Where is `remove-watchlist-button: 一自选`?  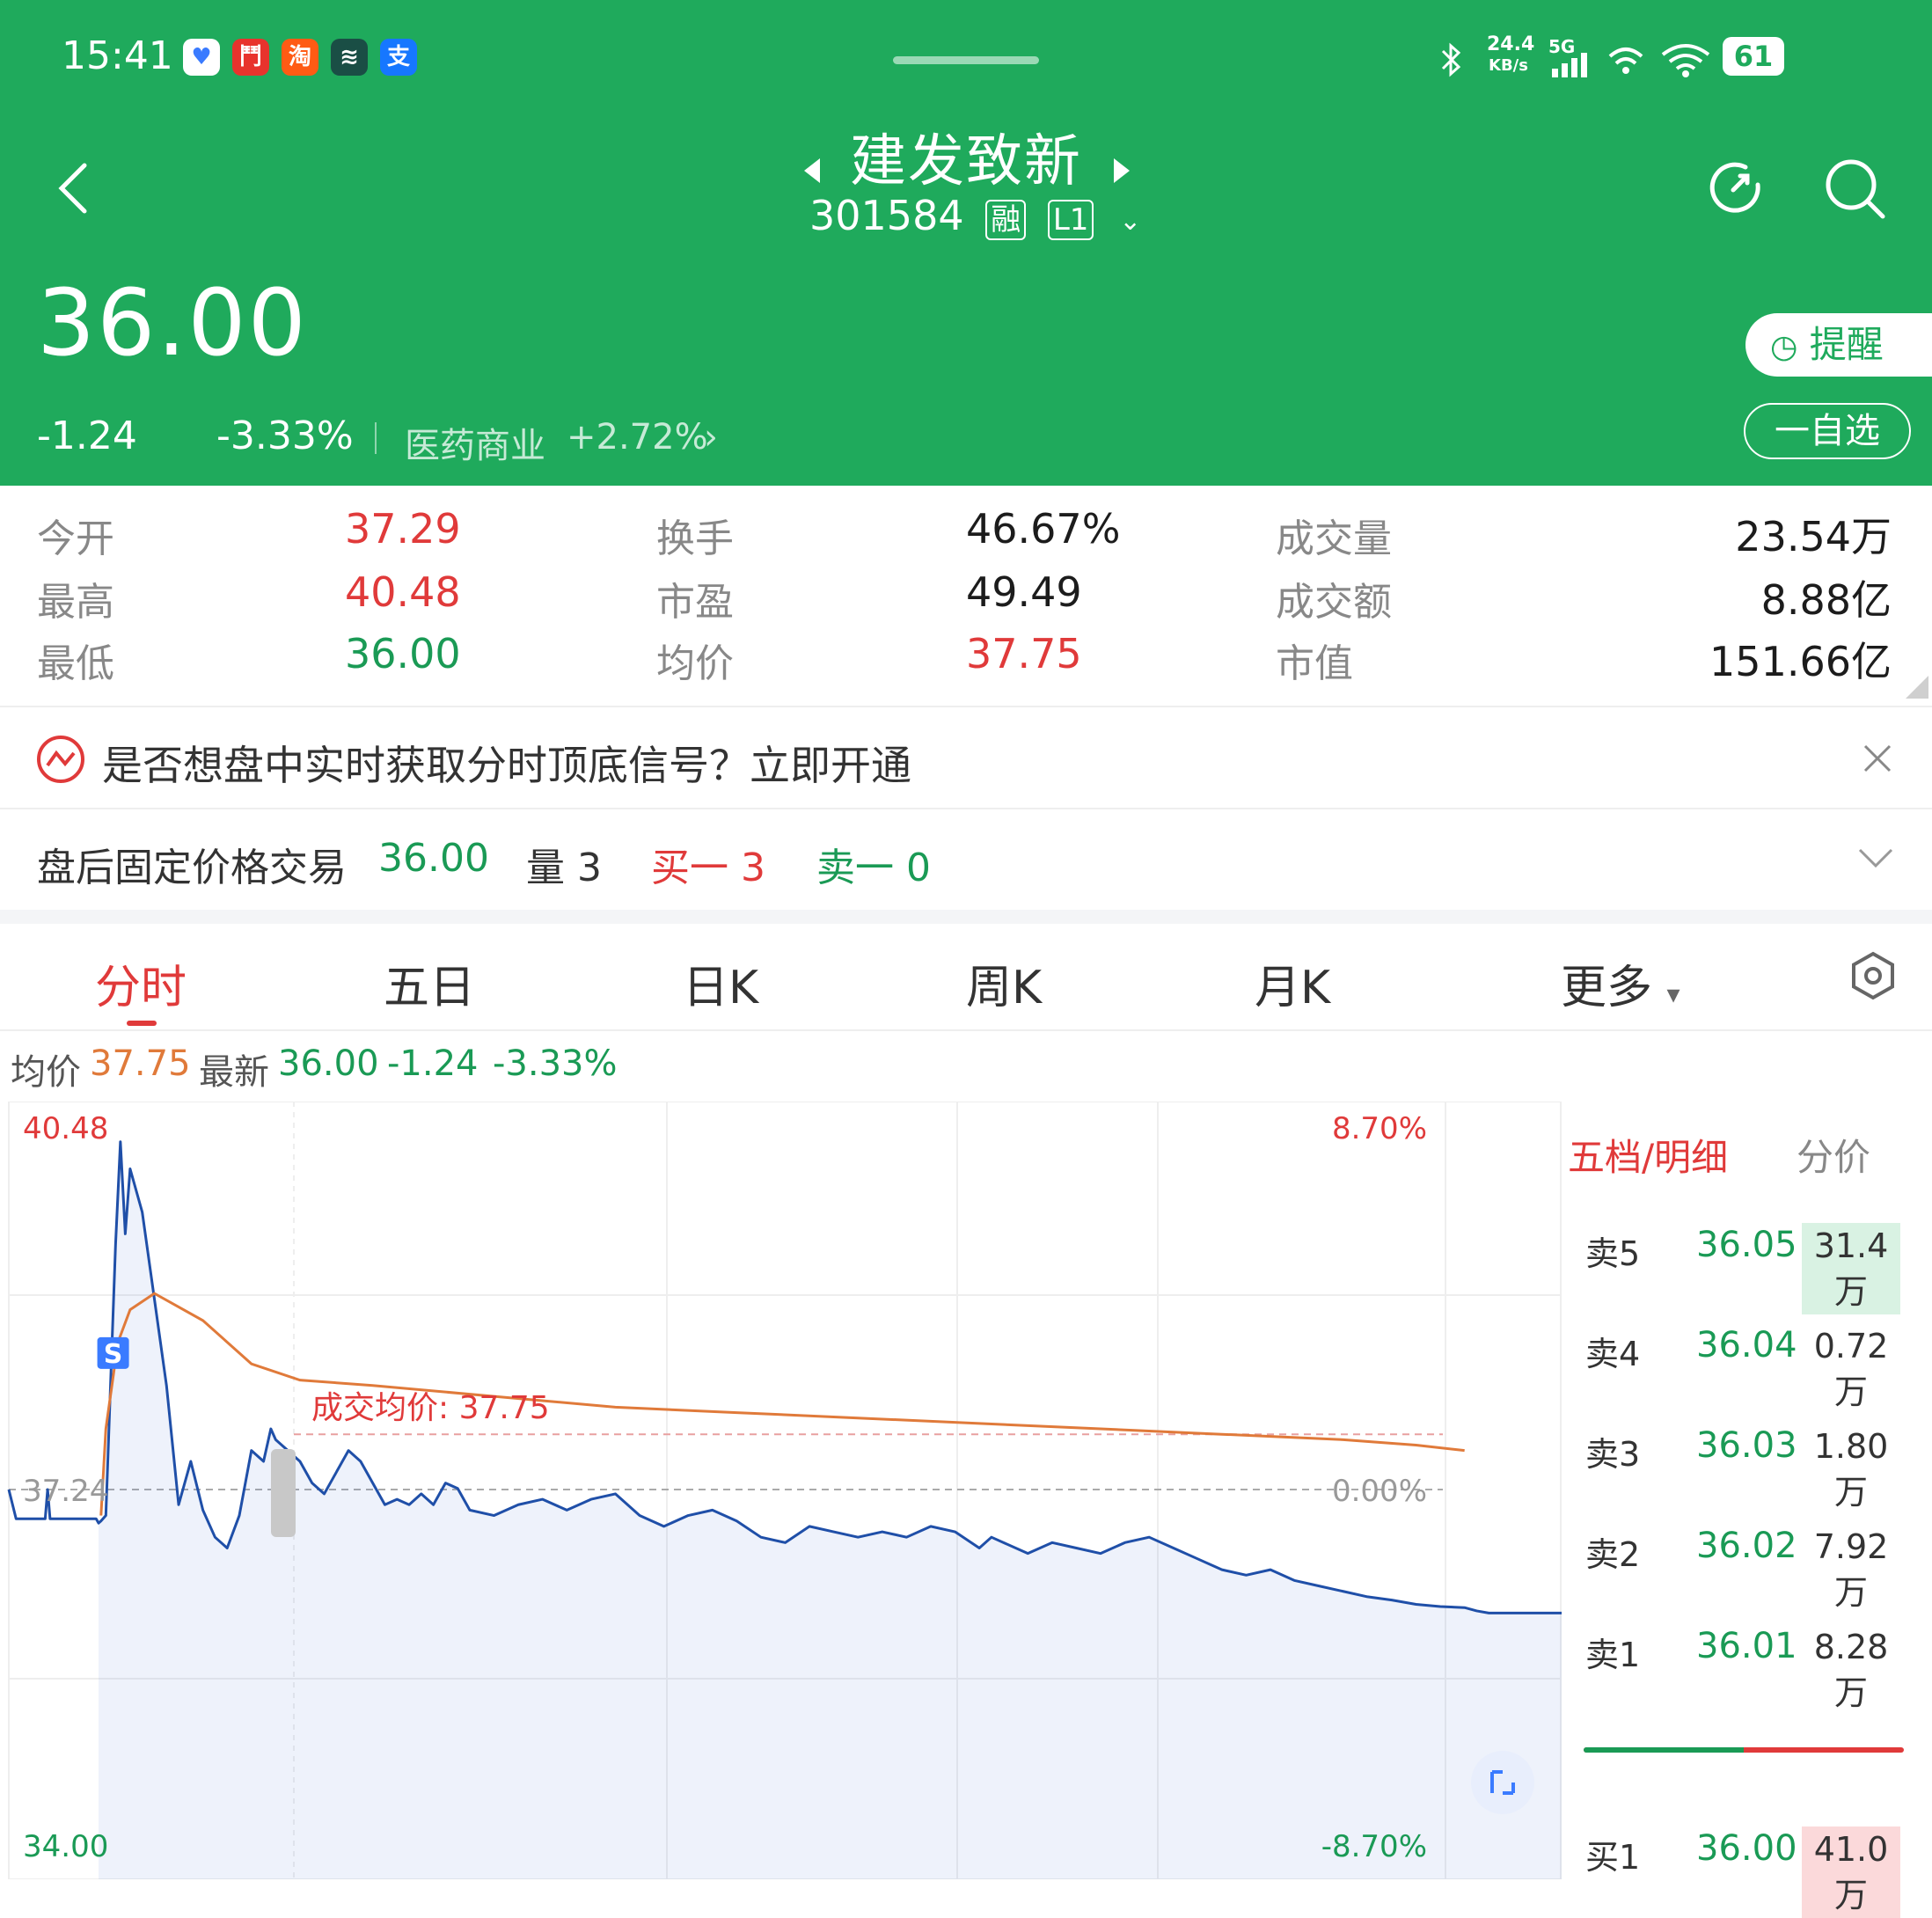
remove-watchlist-button: 一自选 is located at coordinates (1828, 431).